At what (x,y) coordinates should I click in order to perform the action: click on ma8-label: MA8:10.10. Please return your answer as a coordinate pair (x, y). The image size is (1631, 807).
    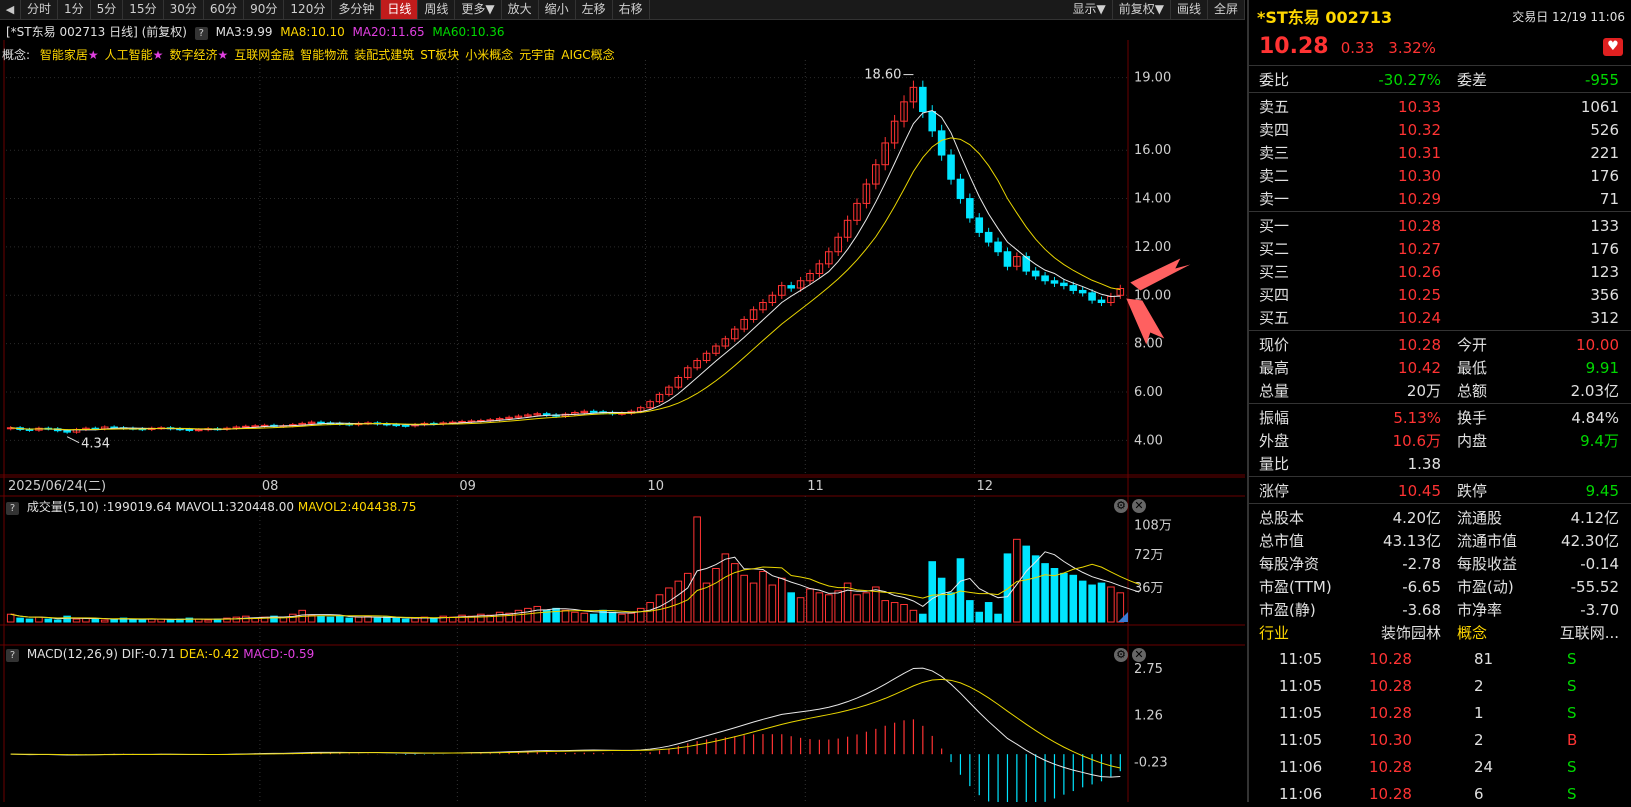
    Looking at the image, I should click on (312, 32).